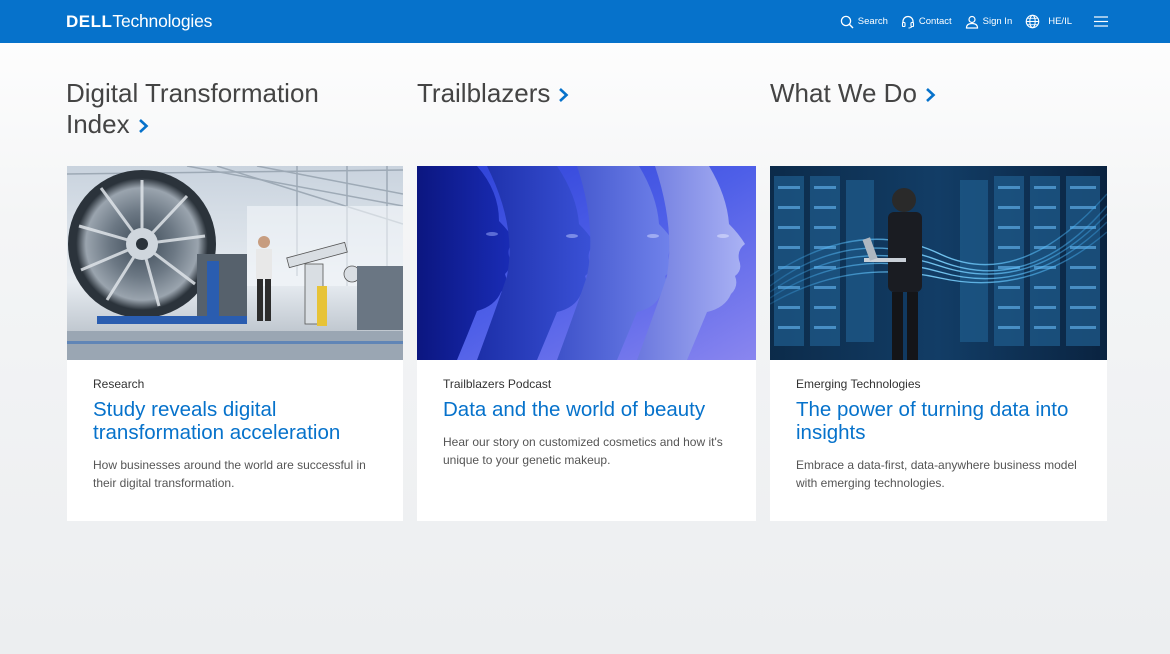 This screenshot has height=654, width=1170. I want to click on menu-icon, so click(1101, 21).